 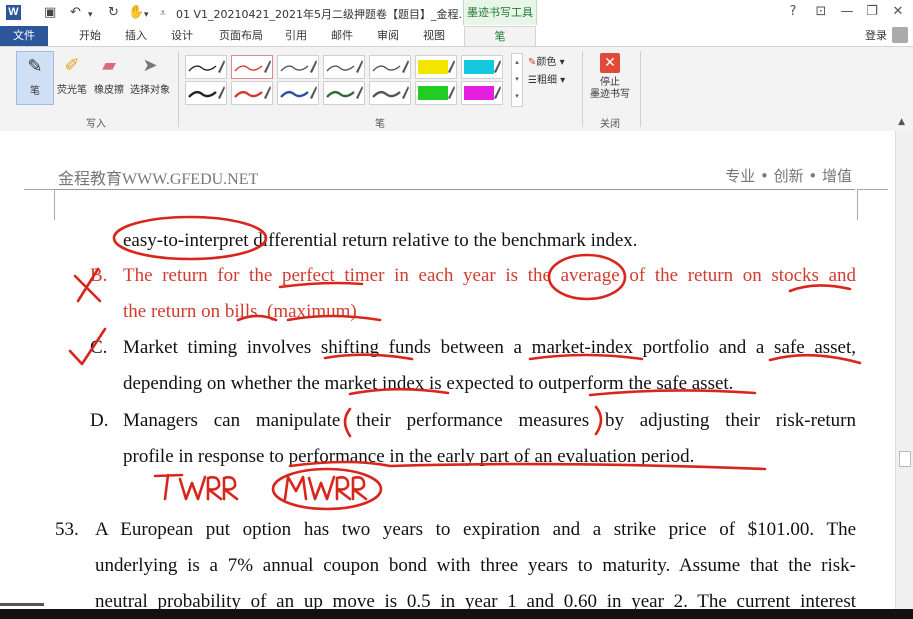 I want to click on eraser-icon: ▰, so click(x=109, y=65).